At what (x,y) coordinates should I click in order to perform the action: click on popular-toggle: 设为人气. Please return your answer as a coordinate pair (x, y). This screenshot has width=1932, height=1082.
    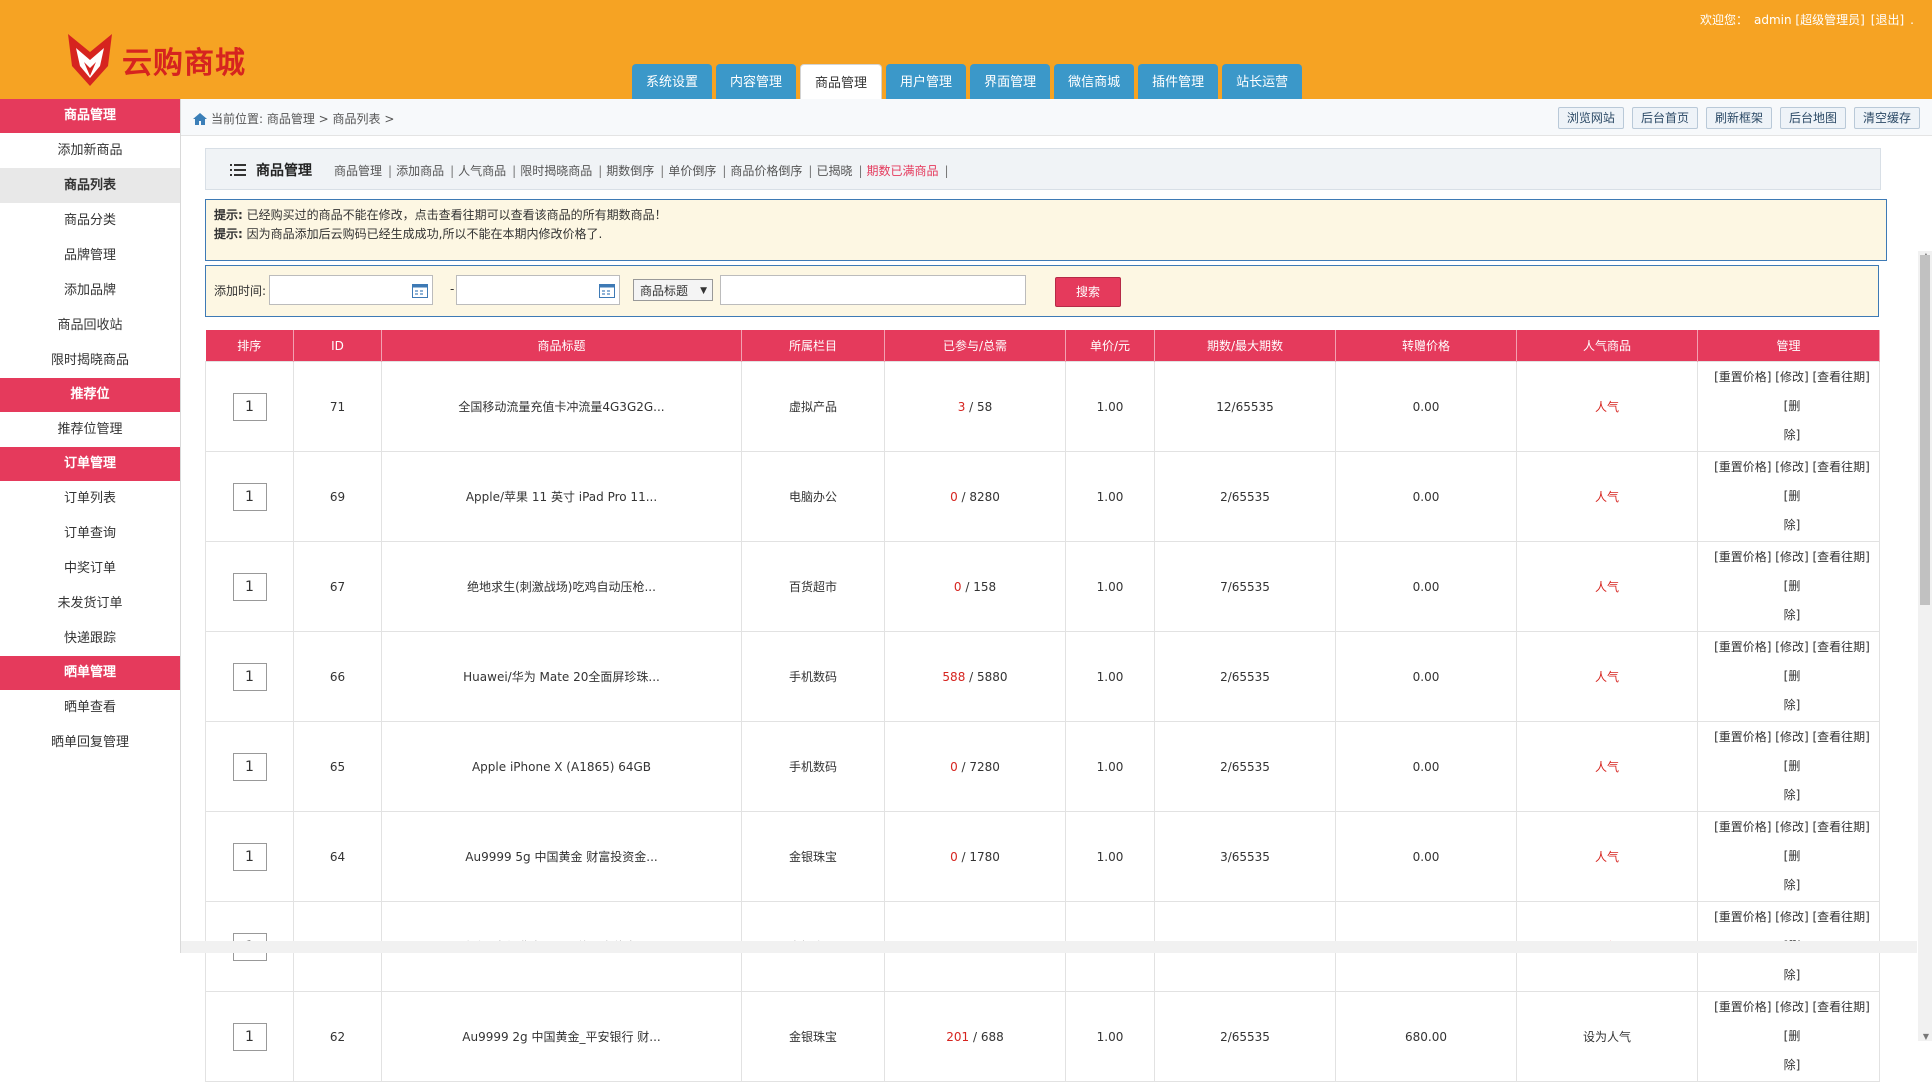
    Looking at the image, I should click on (1607, 1037).